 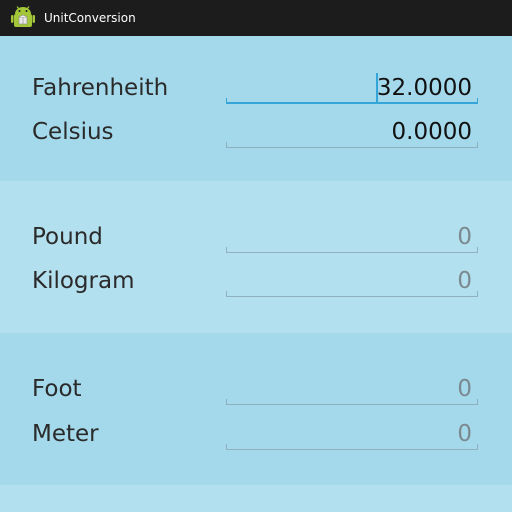 I want to click on pound-underline, so click(x=352, y=250).